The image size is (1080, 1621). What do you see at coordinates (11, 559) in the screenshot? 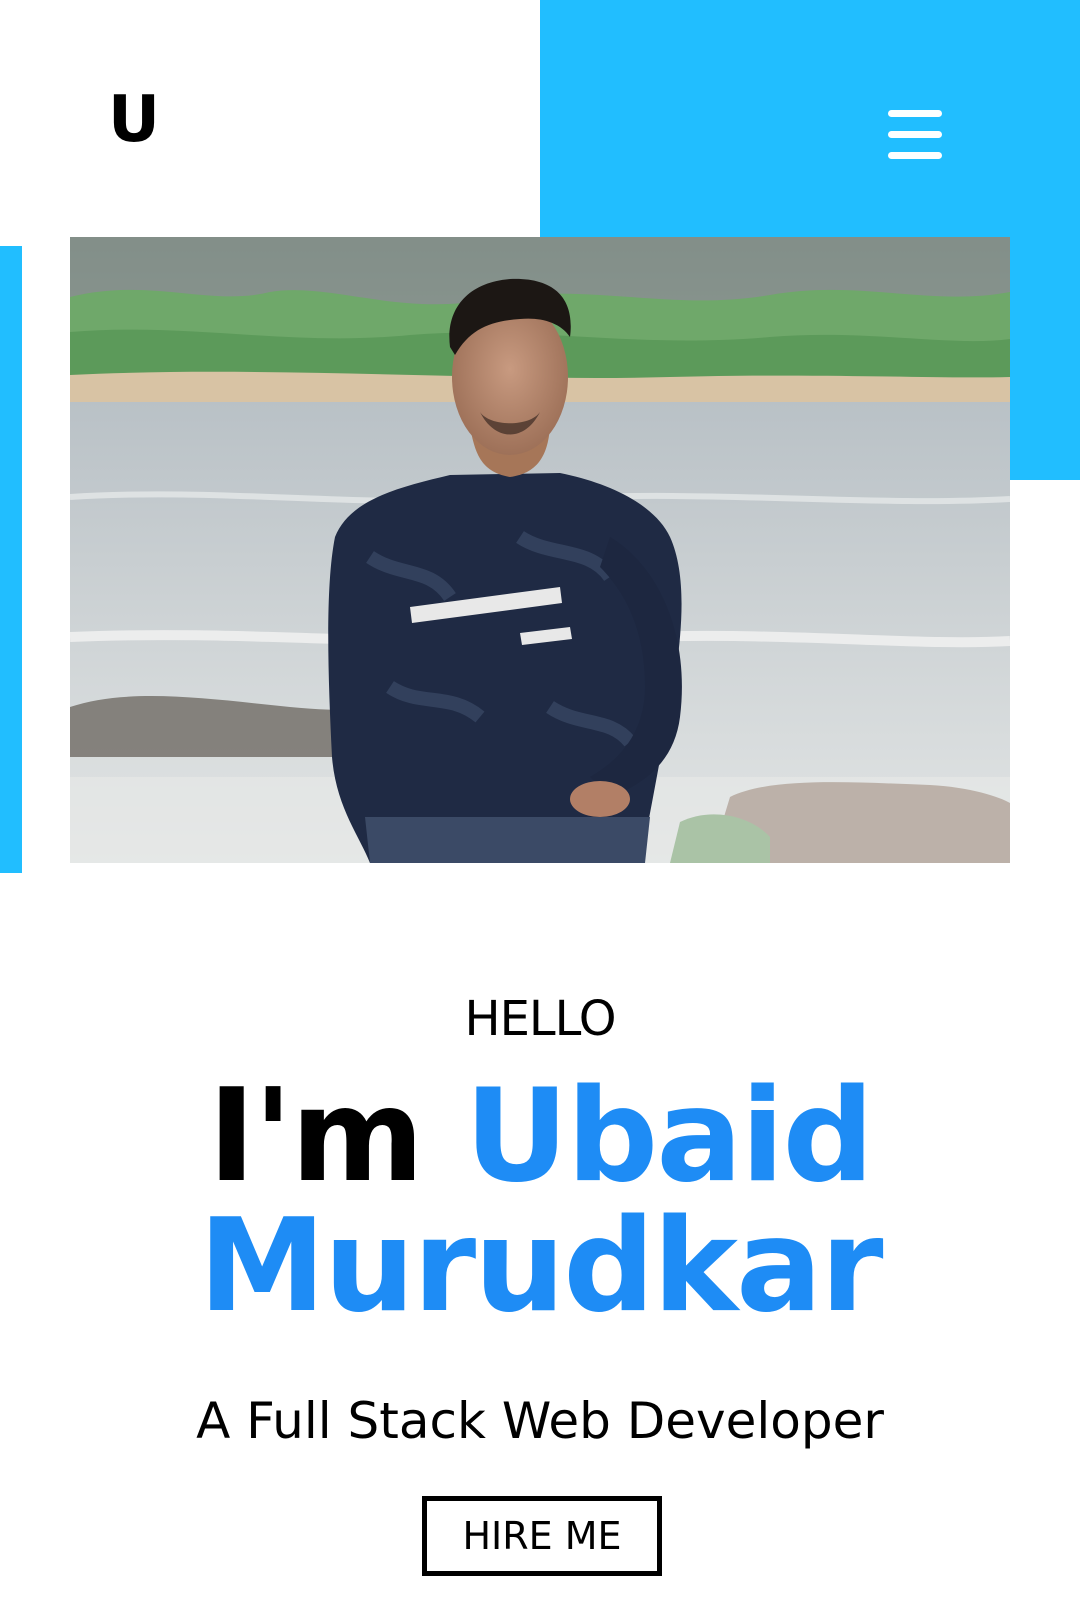
I see `left-accent-stripe` at bounding box center [11, 559].